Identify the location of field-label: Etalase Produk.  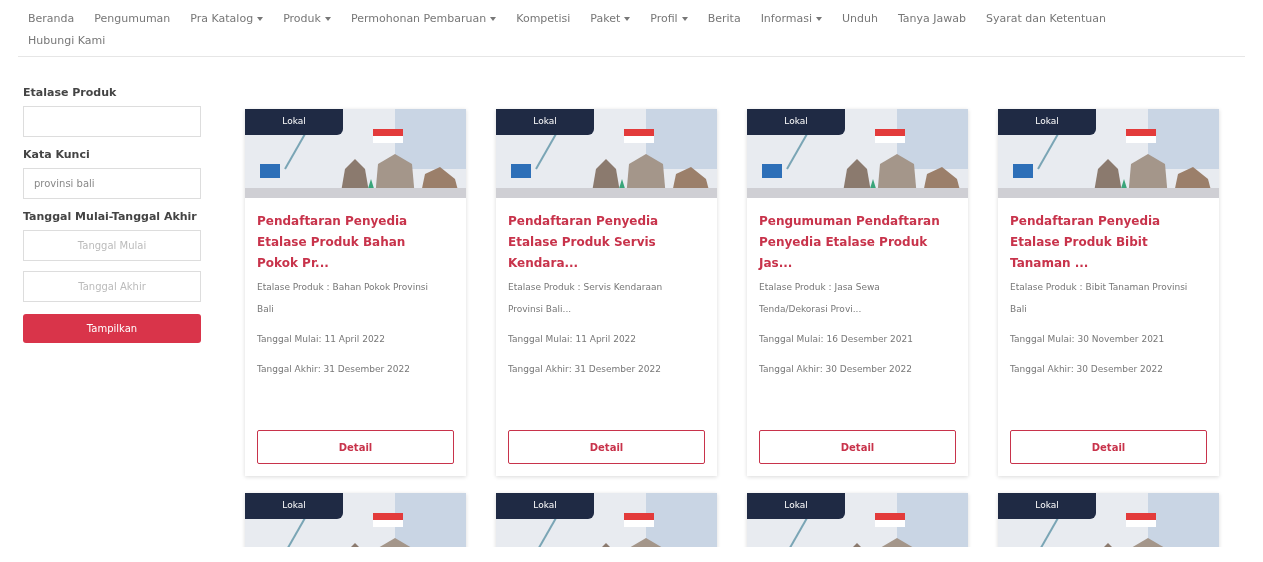
(70, 92).